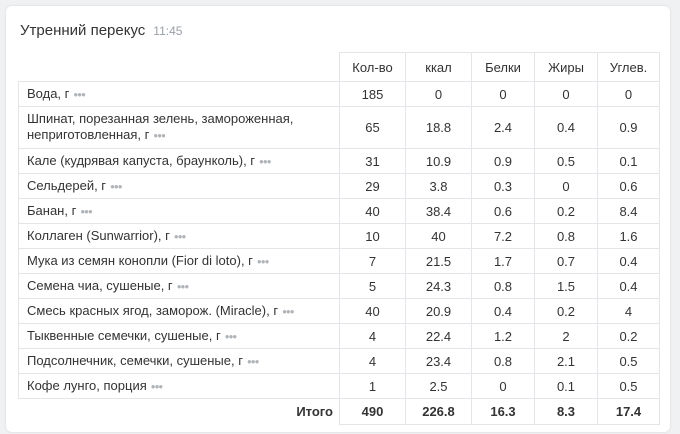  What do you see at coordinates (179, 94) in the screenshot?
I see `food-name-cell: Вода, г ●●●` at bounding box center [179, 94].